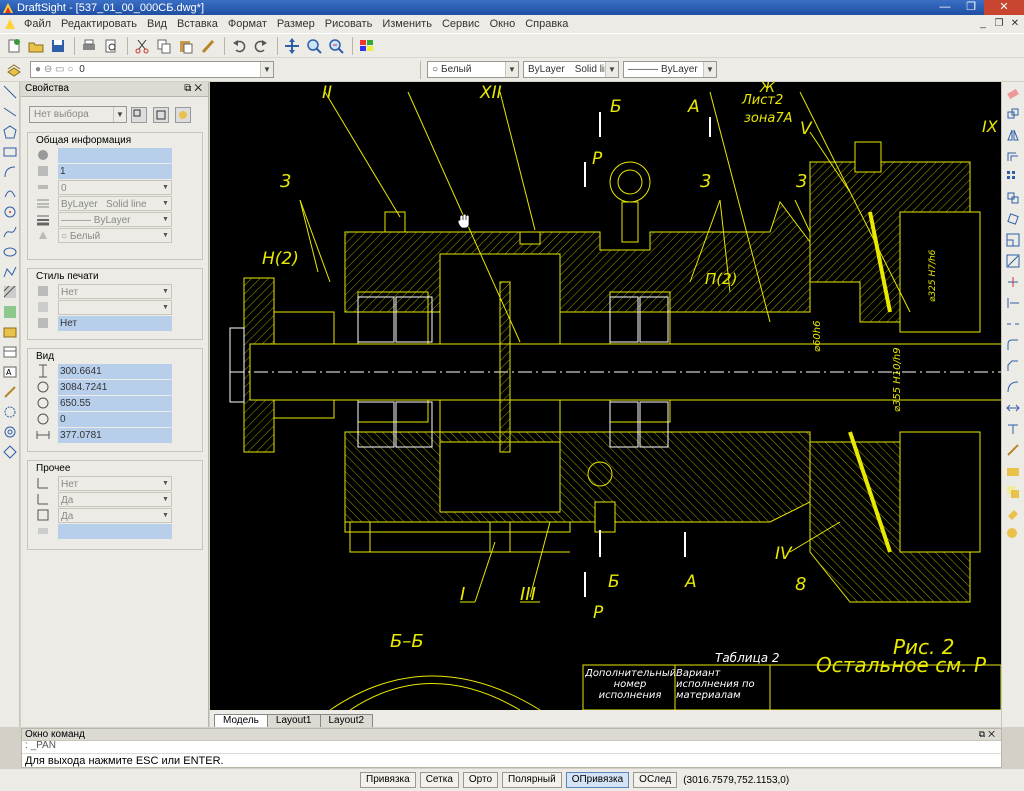 Image resolution: width=1024 pixels, height=791 pixels. What do you see at coordinates (1012, 344) in the screenshot?
I see `fillet-tool-icon` at bounding box center [1012, 344].